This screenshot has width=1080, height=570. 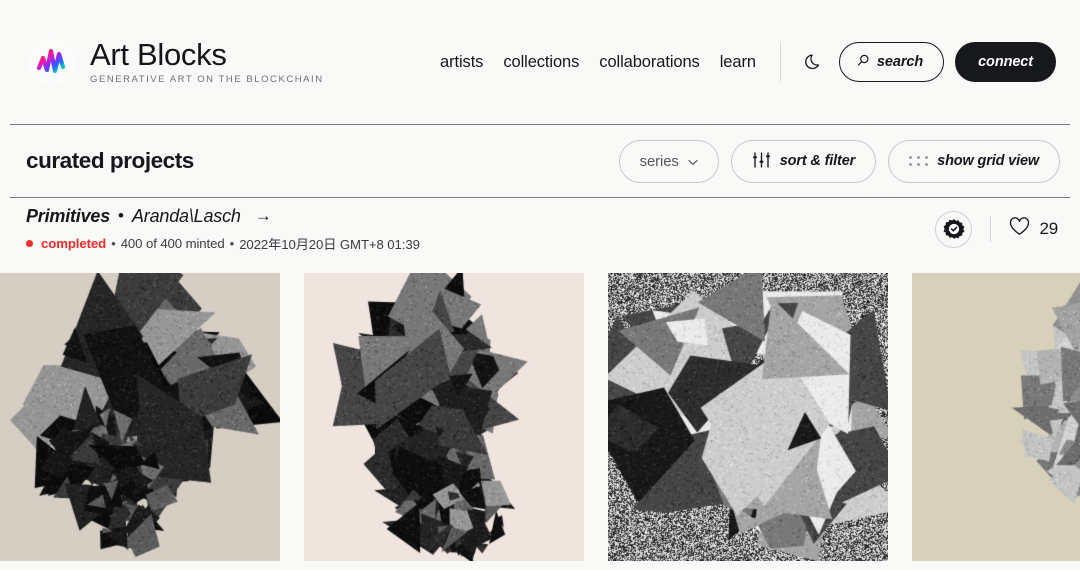 What do you see at coordinates (954, 229) in the screenshot?
I see `verified-badge-icon` at bounding box center [954, 229].